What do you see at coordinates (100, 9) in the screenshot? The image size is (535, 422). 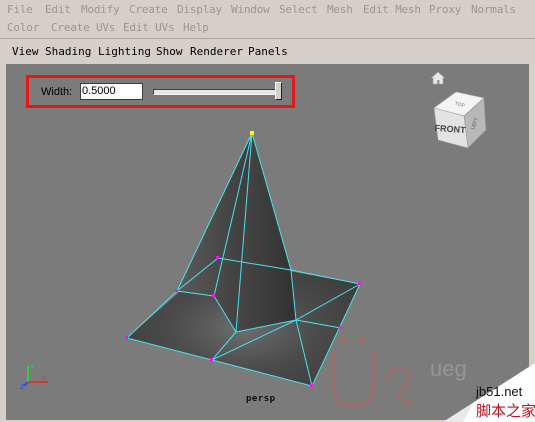 I see `menu-modify: Modify` at bounding box center [100, 9].